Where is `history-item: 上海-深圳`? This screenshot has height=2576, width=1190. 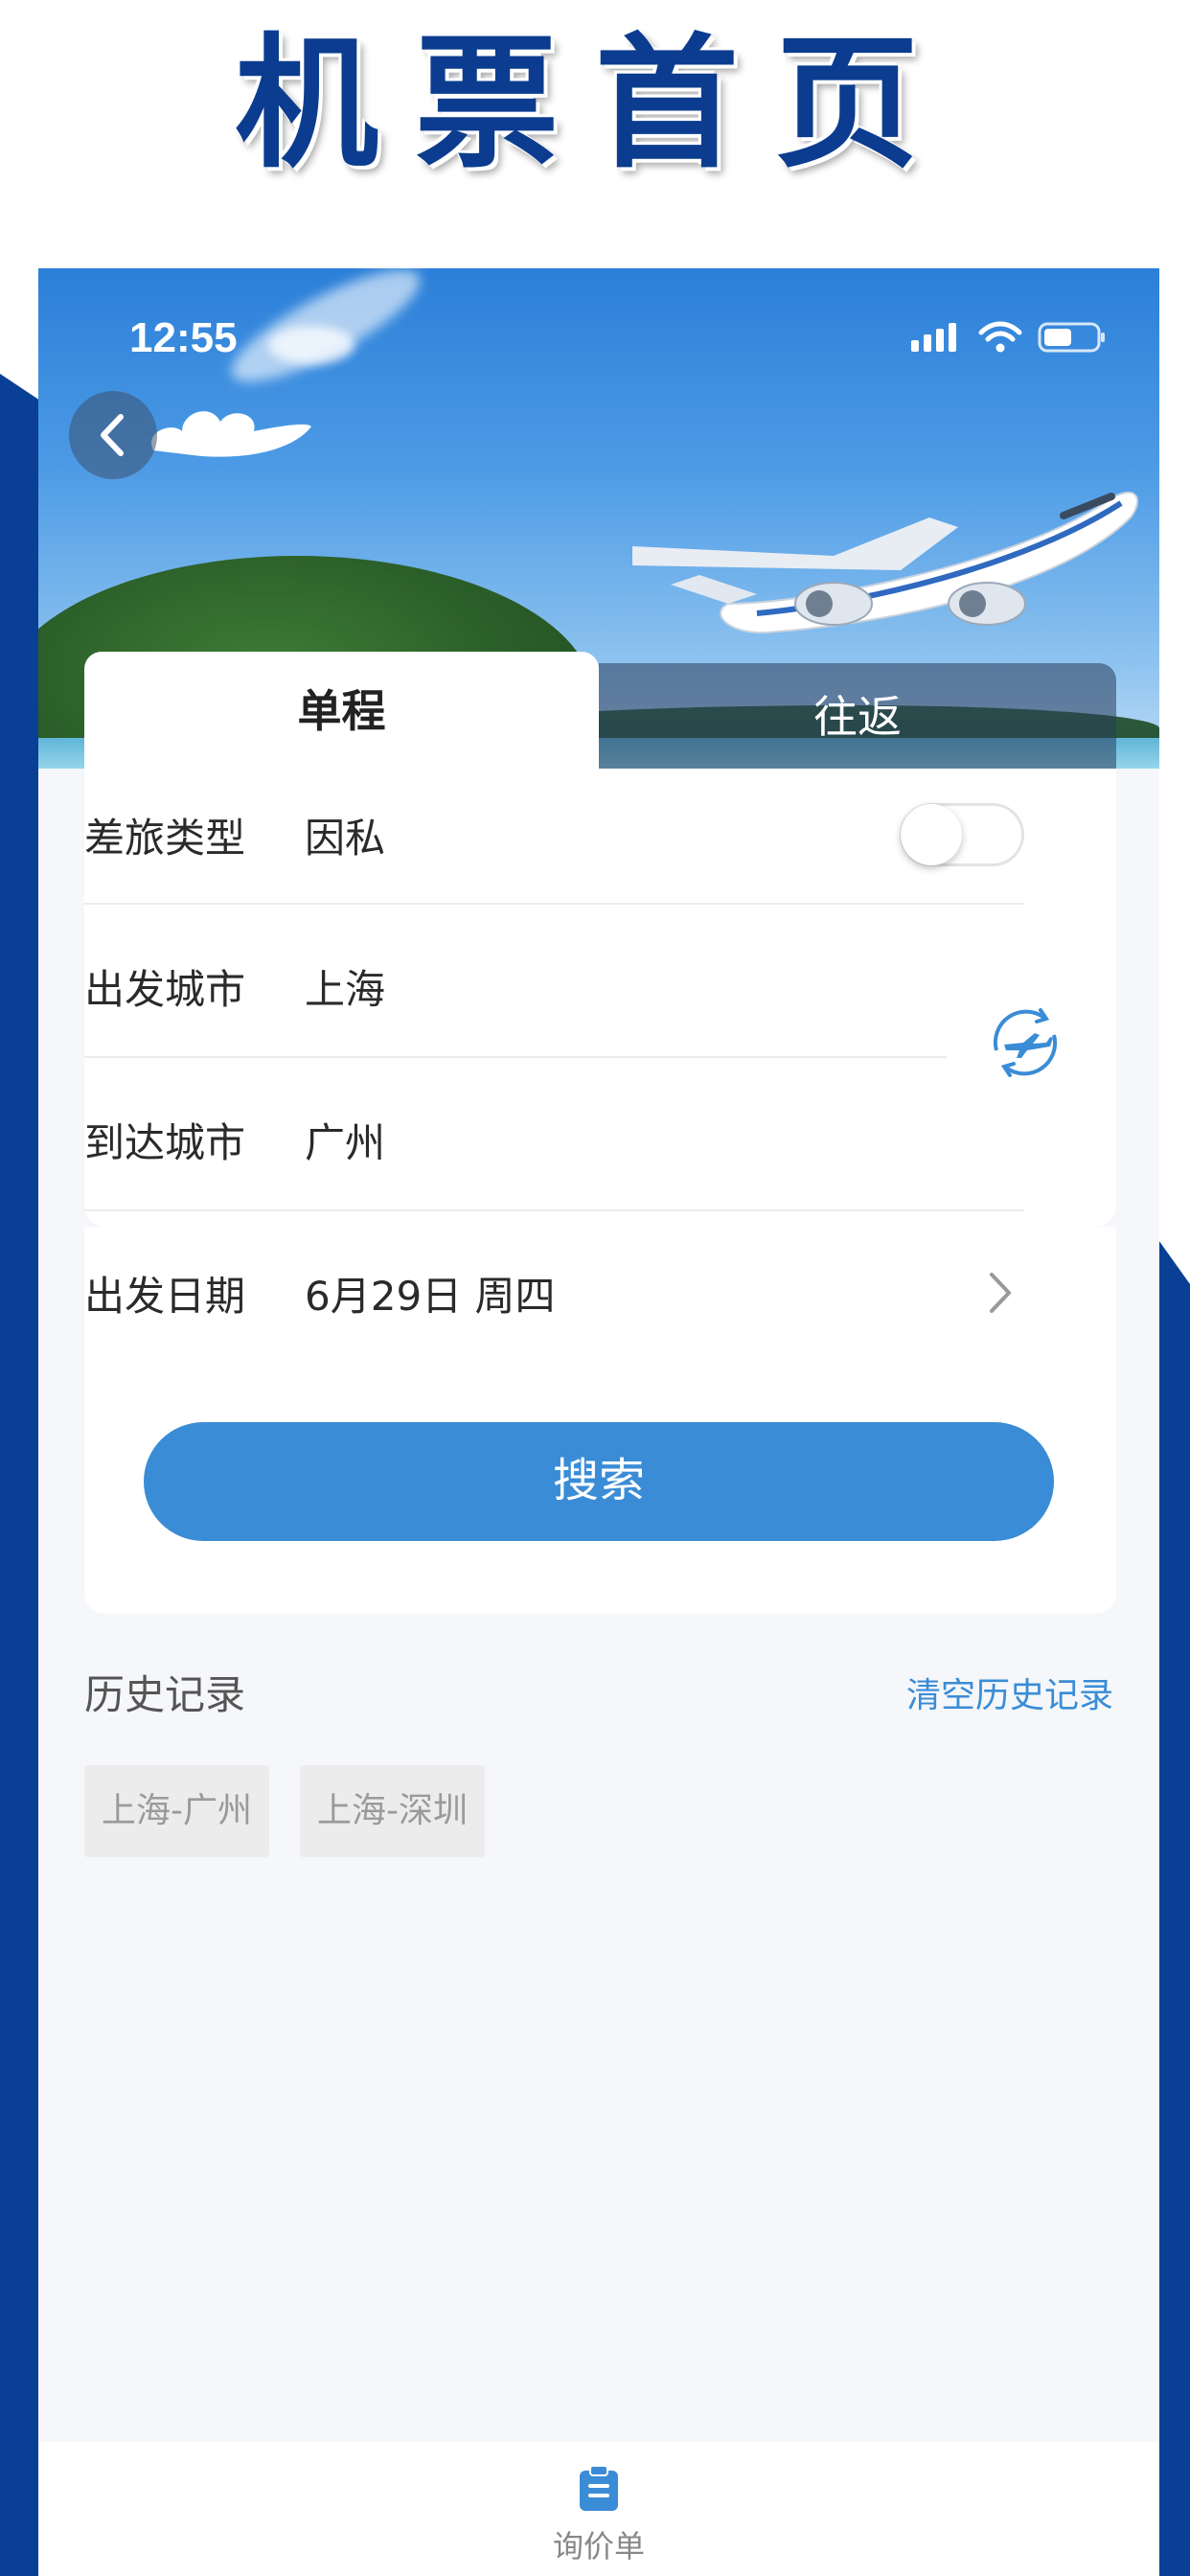
history-item: 上海-深圳 is located at coordinates (393, 1811).